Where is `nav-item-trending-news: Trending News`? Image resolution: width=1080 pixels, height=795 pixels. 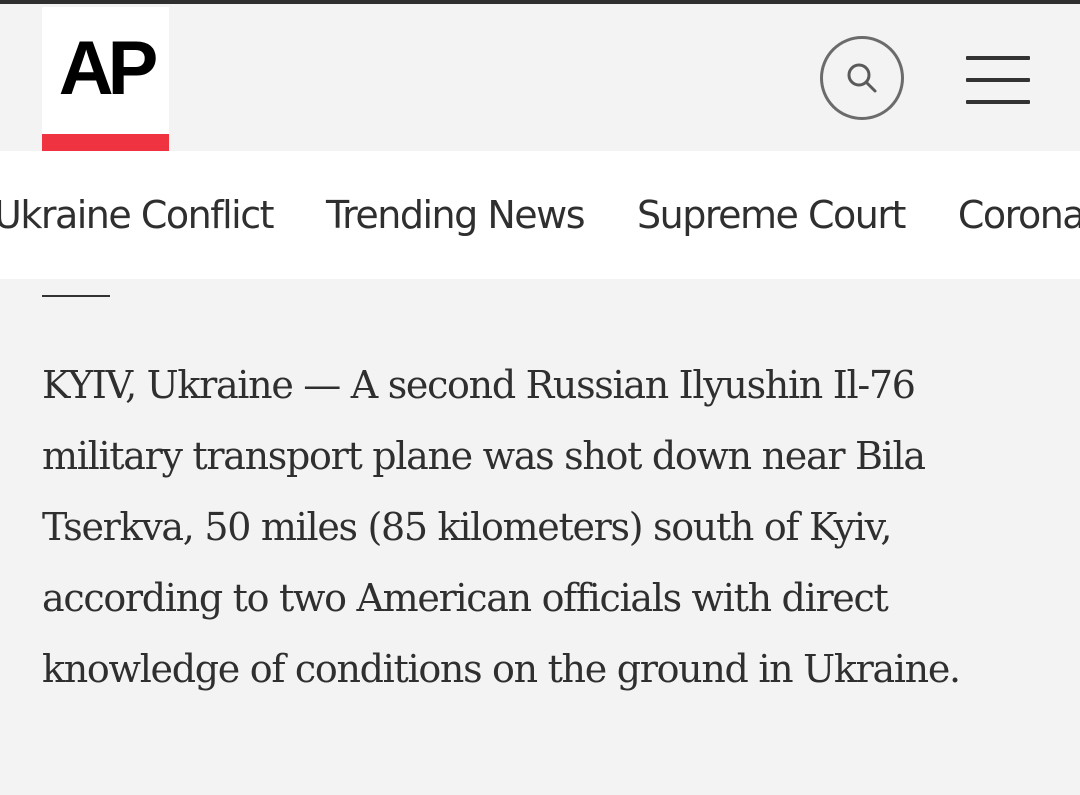 nav-item-trending-news: Trending News is located at coordinates (456, 215).